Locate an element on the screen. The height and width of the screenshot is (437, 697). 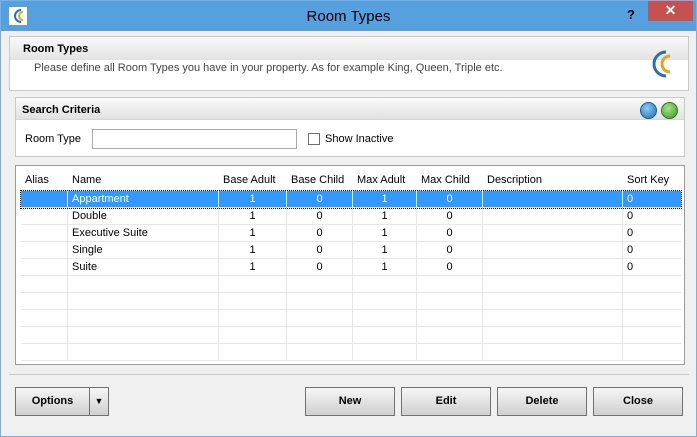
window-title: Room Types is located at coordinates (348, 16).